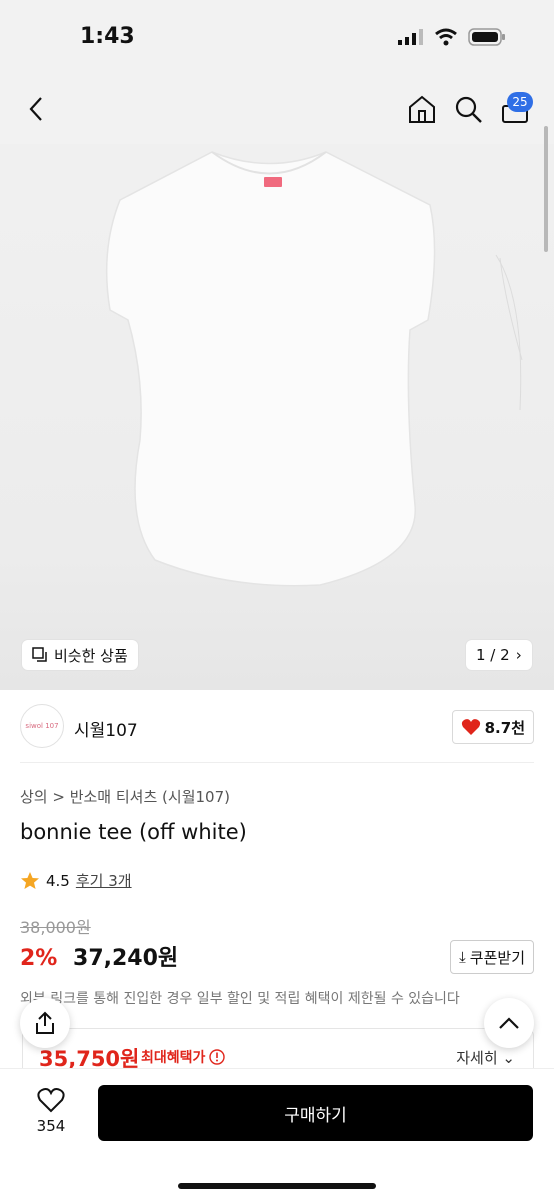  I want to click on share-icon, so click(45, 1022).